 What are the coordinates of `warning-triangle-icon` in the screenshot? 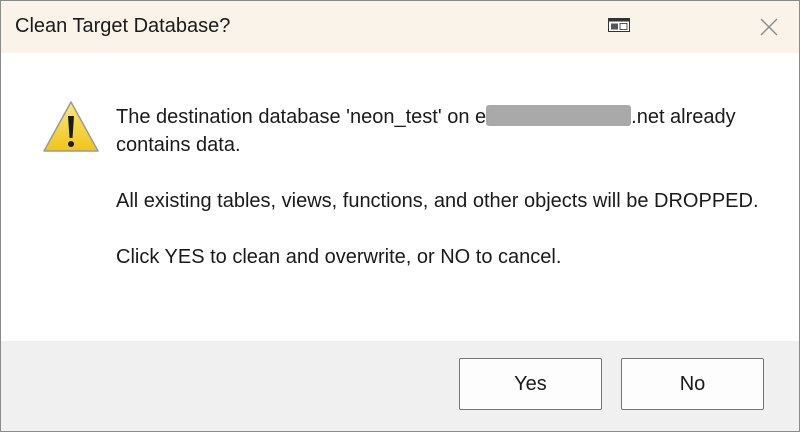 It's located at (71, 127).